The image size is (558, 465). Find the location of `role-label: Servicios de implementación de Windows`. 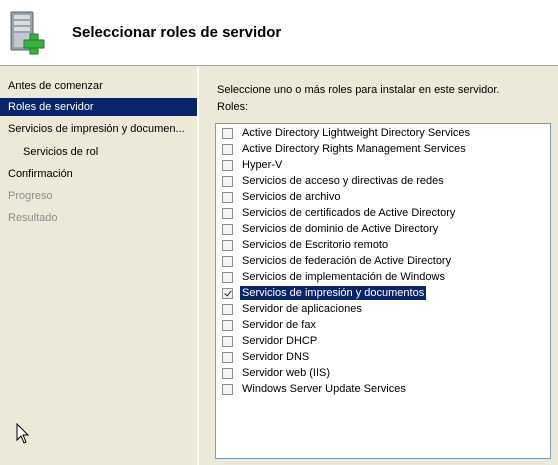

role-label: Servicios de implementación de Windows is located at coordinates (343, 277).